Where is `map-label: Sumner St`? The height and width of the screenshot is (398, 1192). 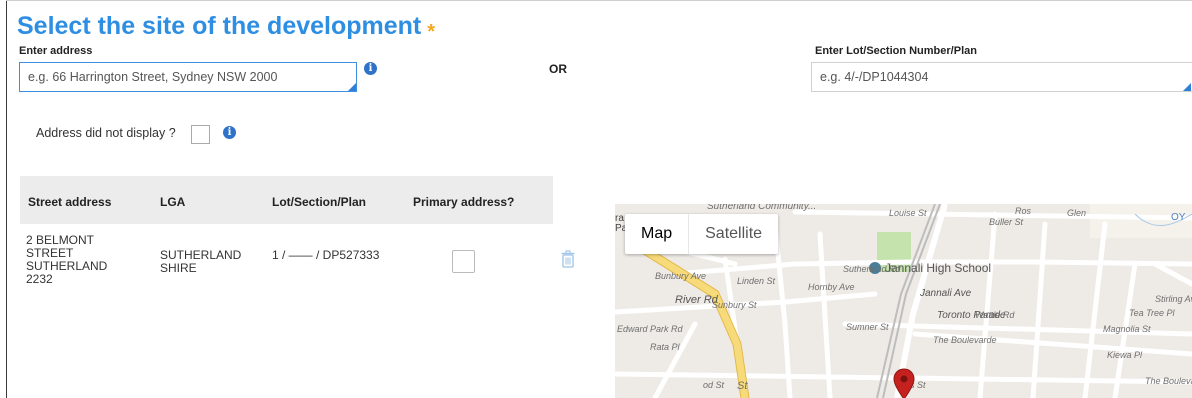 map-label: Sumner St is located at coordinates (867, 327).